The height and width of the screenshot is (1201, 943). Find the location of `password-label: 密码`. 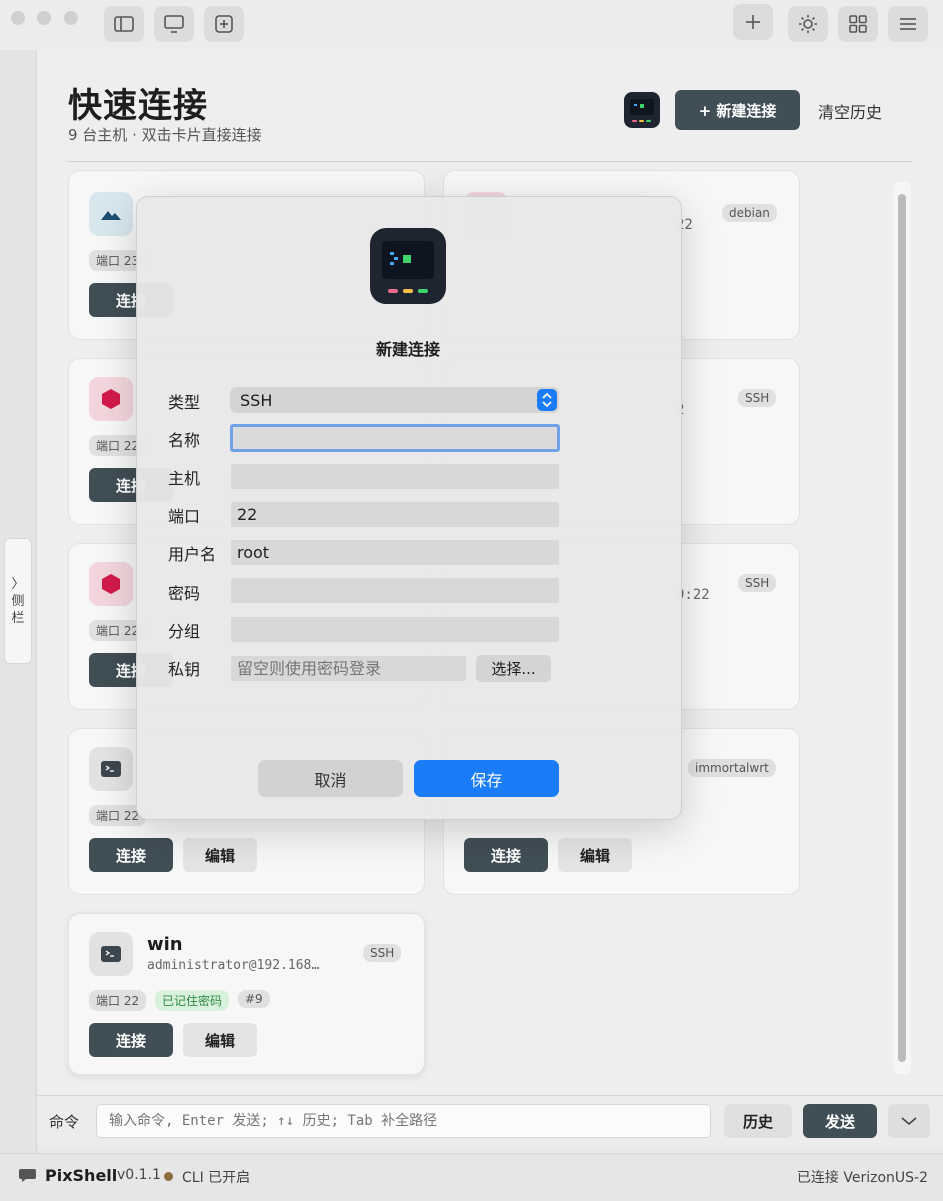

password-label: 密码 is located at coordinates (184, 593).